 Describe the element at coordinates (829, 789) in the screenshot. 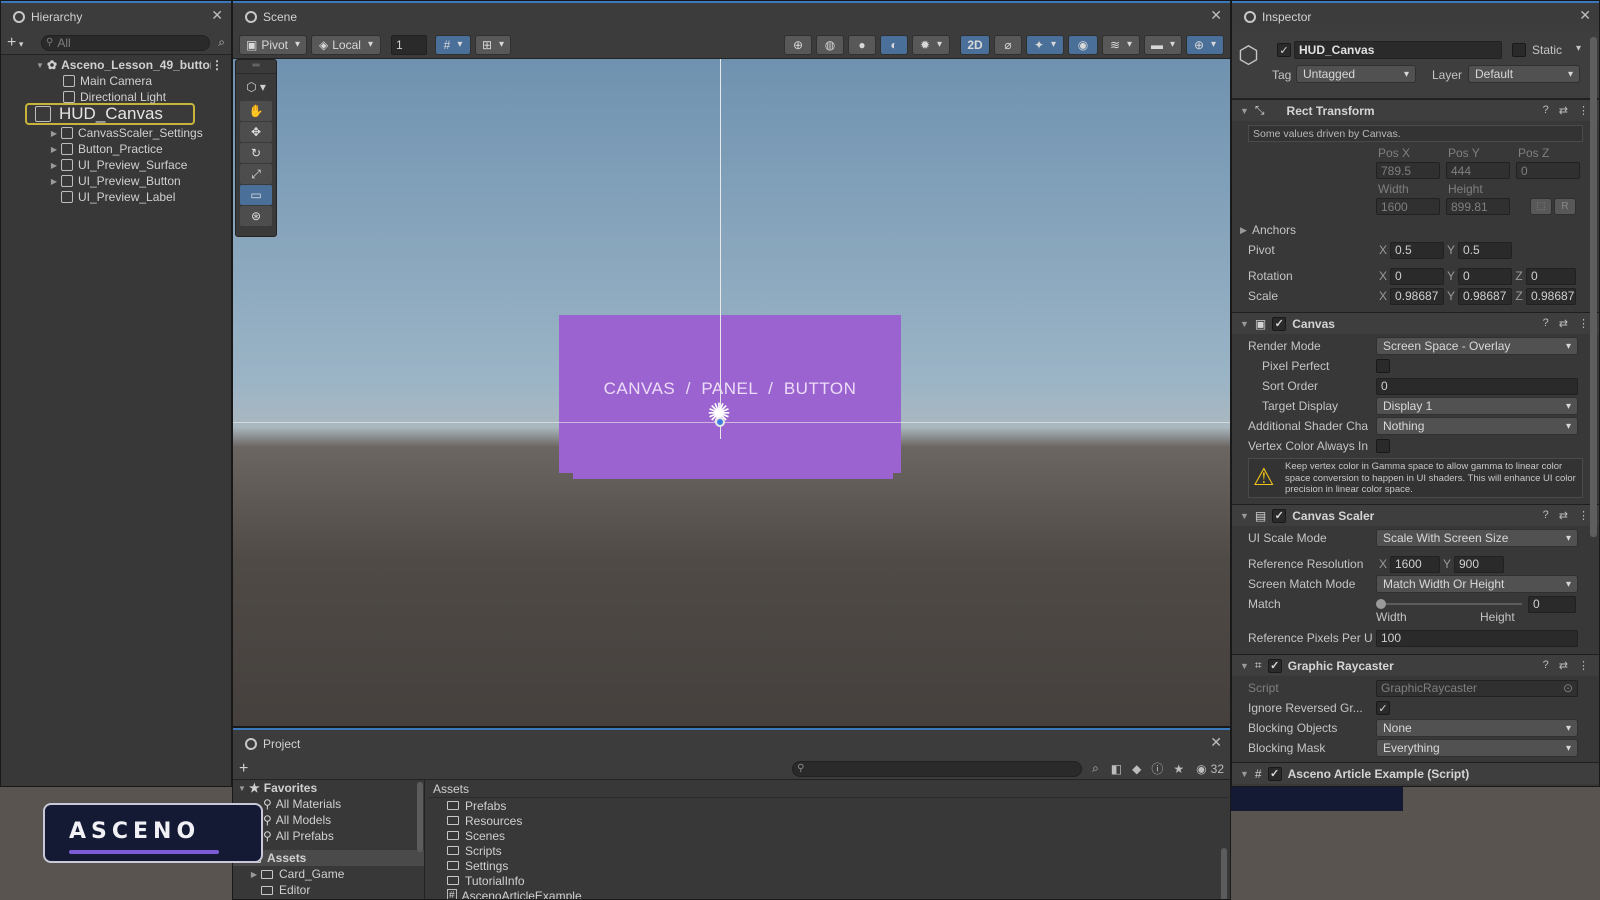

I see `project-breadcrumb: Assets` at that location.